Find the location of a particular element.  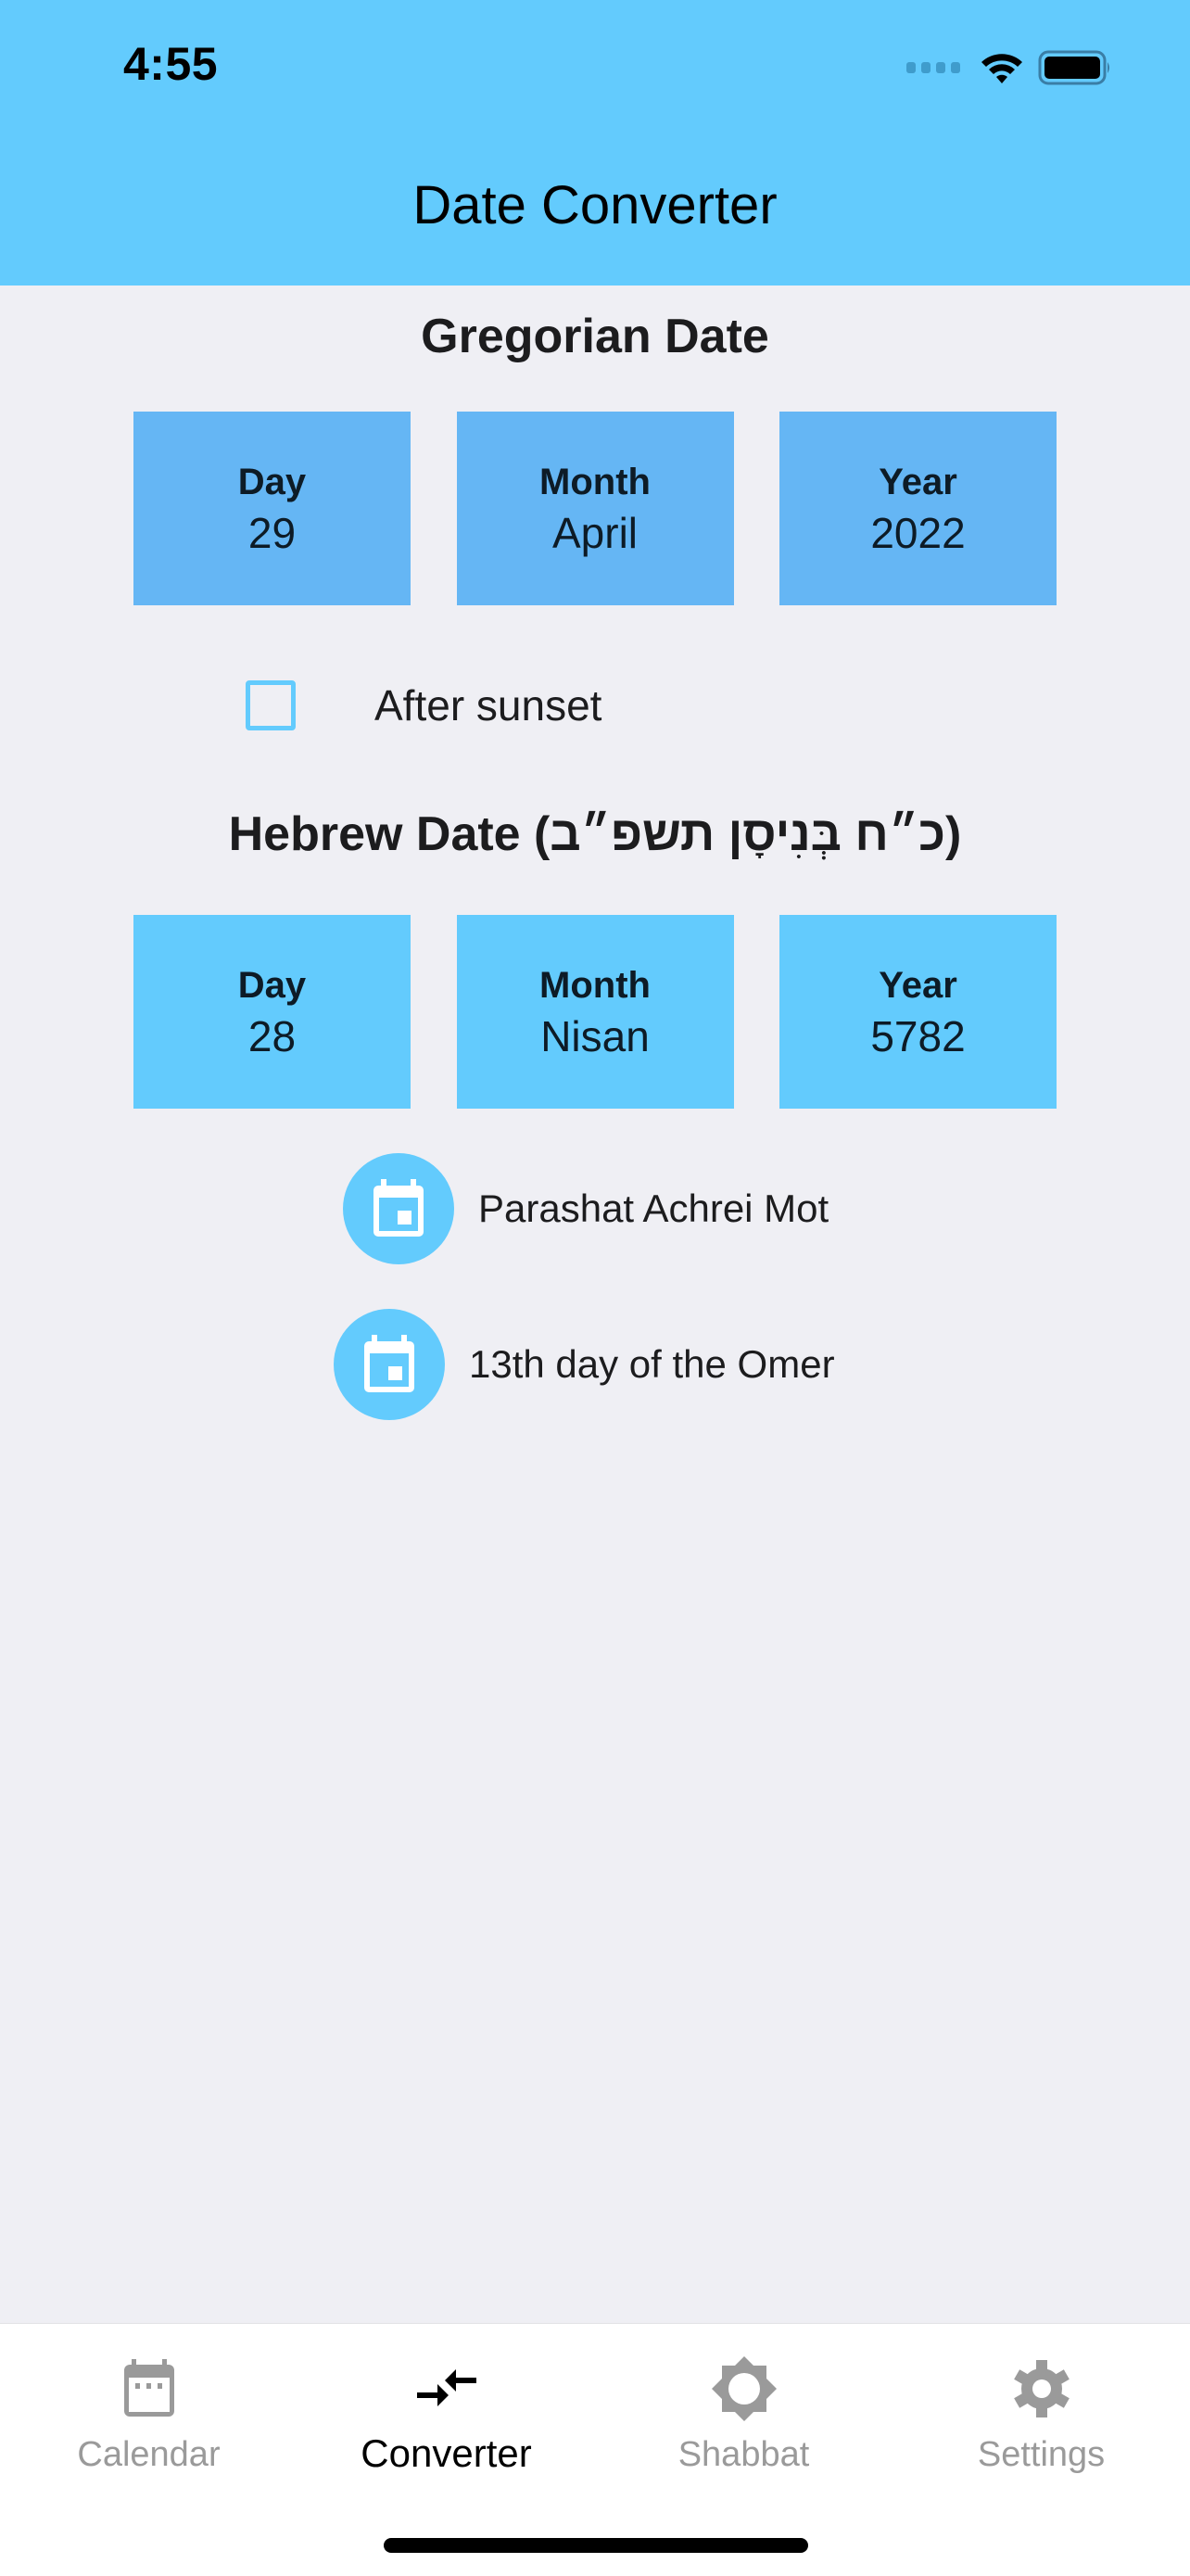

hebrew-year-label: Year is located at coordinates (918, 985).